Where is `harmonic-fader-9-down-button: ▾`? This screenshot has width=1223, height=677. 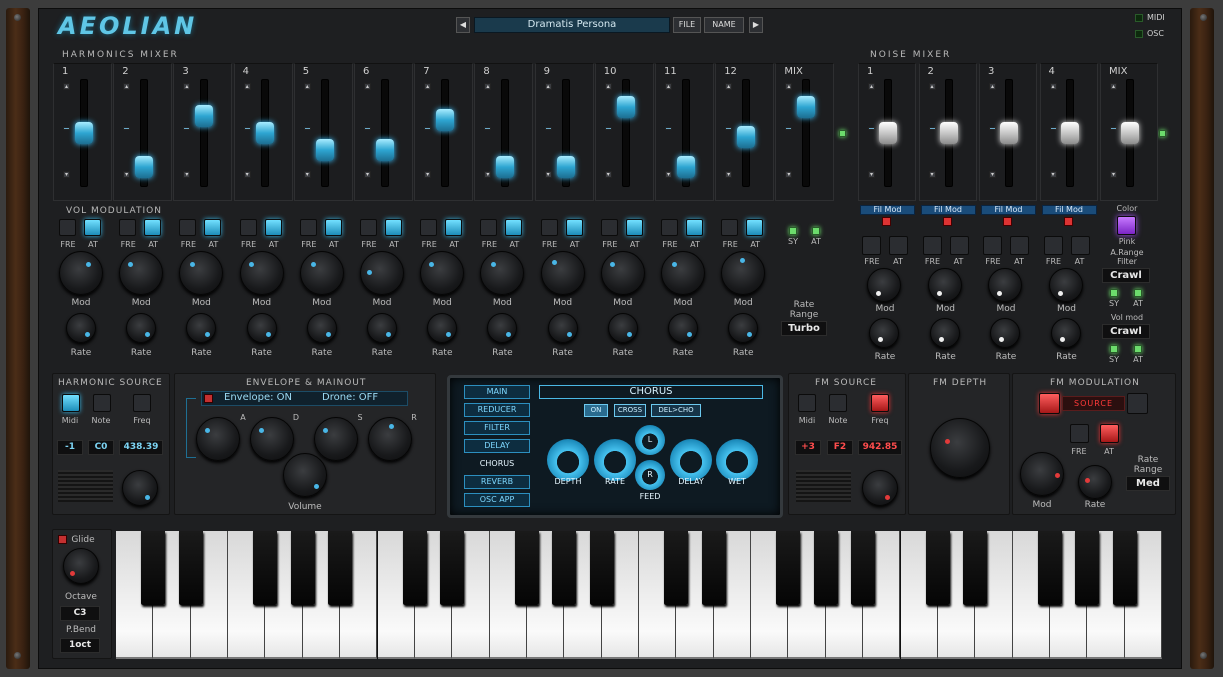
harmonic-fader-9-down-button: ▾ is located at coordinates (548, 174).